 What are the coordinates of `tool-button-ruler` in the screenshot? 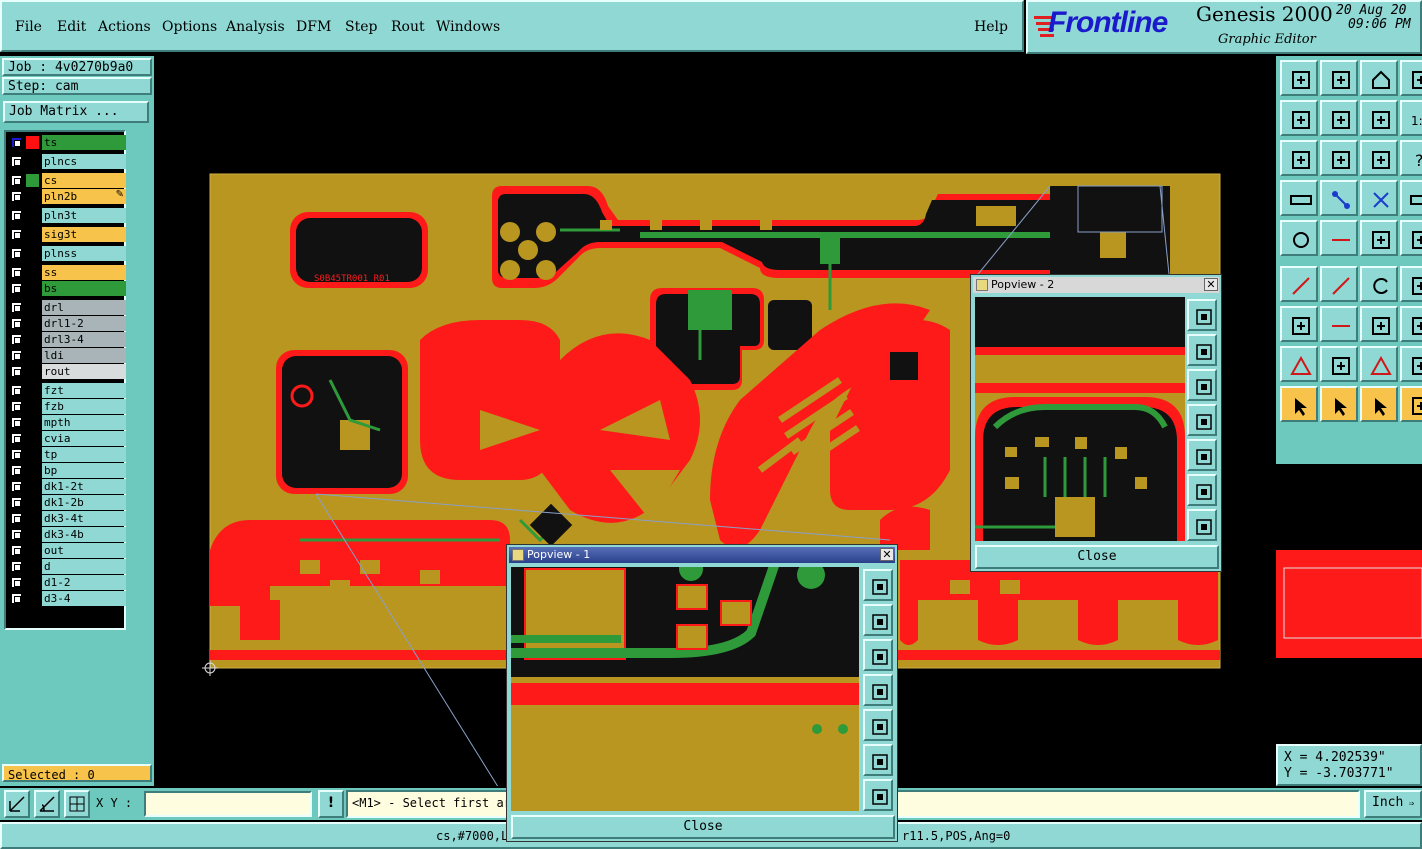 It's located at (1411, 198).